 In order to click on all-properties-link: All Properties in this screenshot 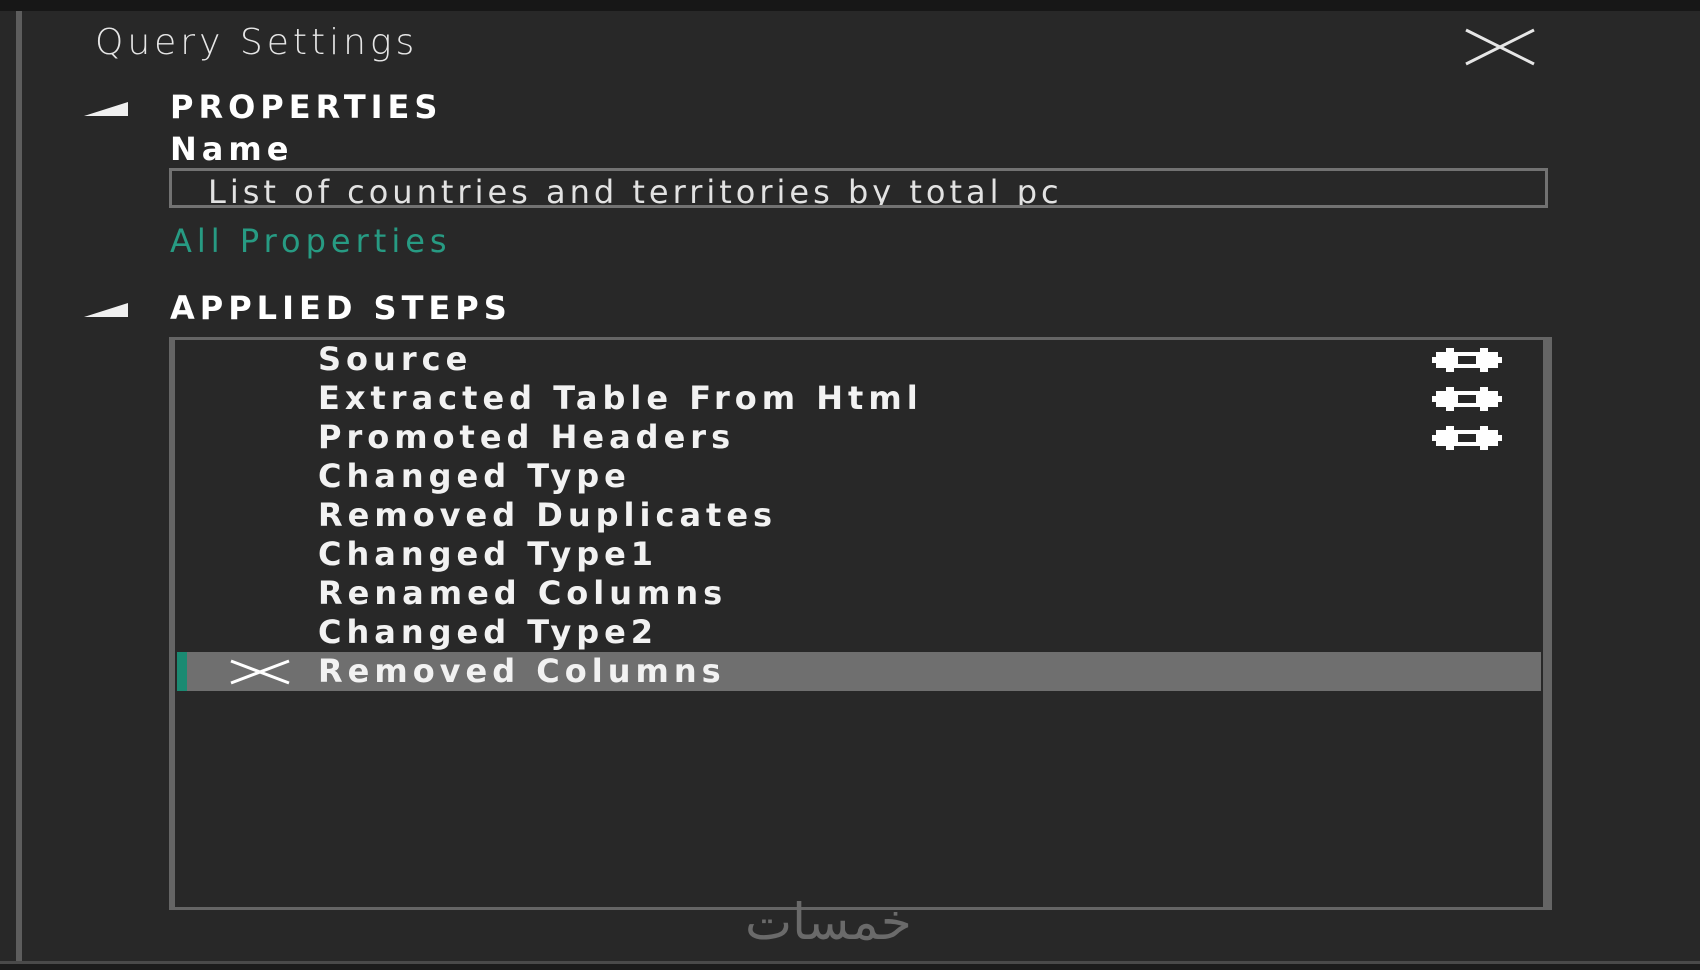, I will do `click(311, 241)`.